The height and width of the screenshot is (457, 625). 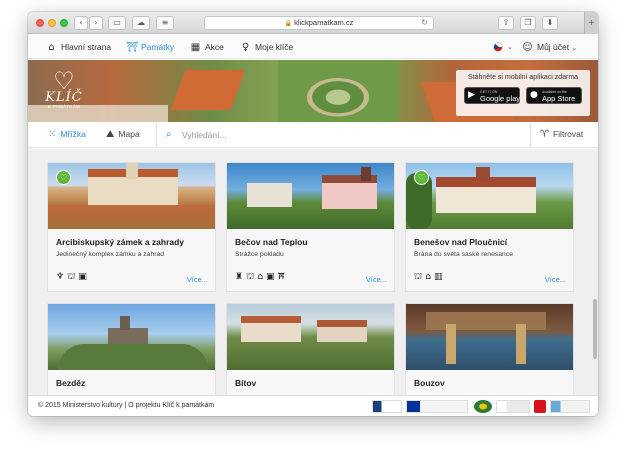 What do you see at coordinates (550, 23) in the screenshot?
I see `downloads-icon: ⬇` at bounding box center [550, 23].